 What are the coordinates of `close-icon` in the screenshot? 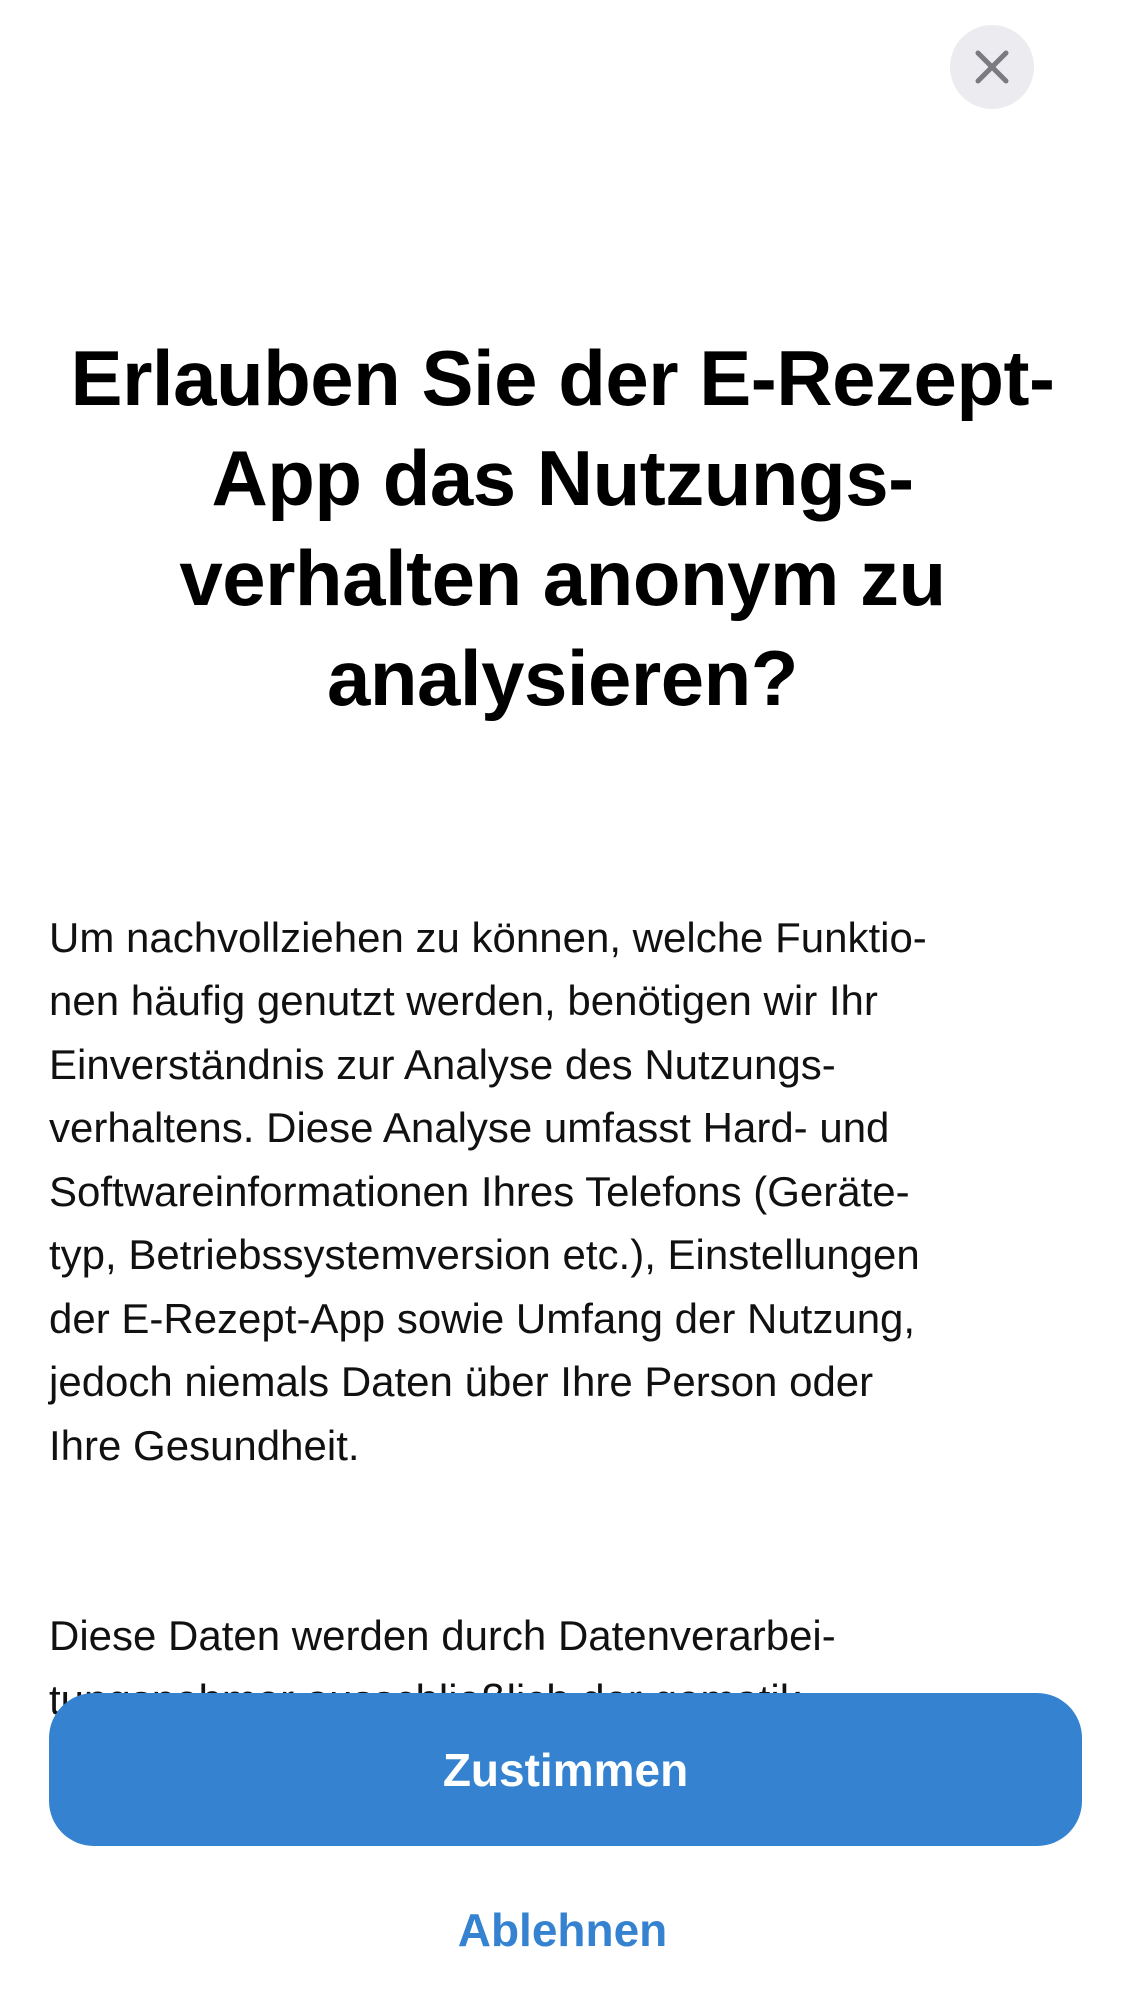 It's located at (992, 67).